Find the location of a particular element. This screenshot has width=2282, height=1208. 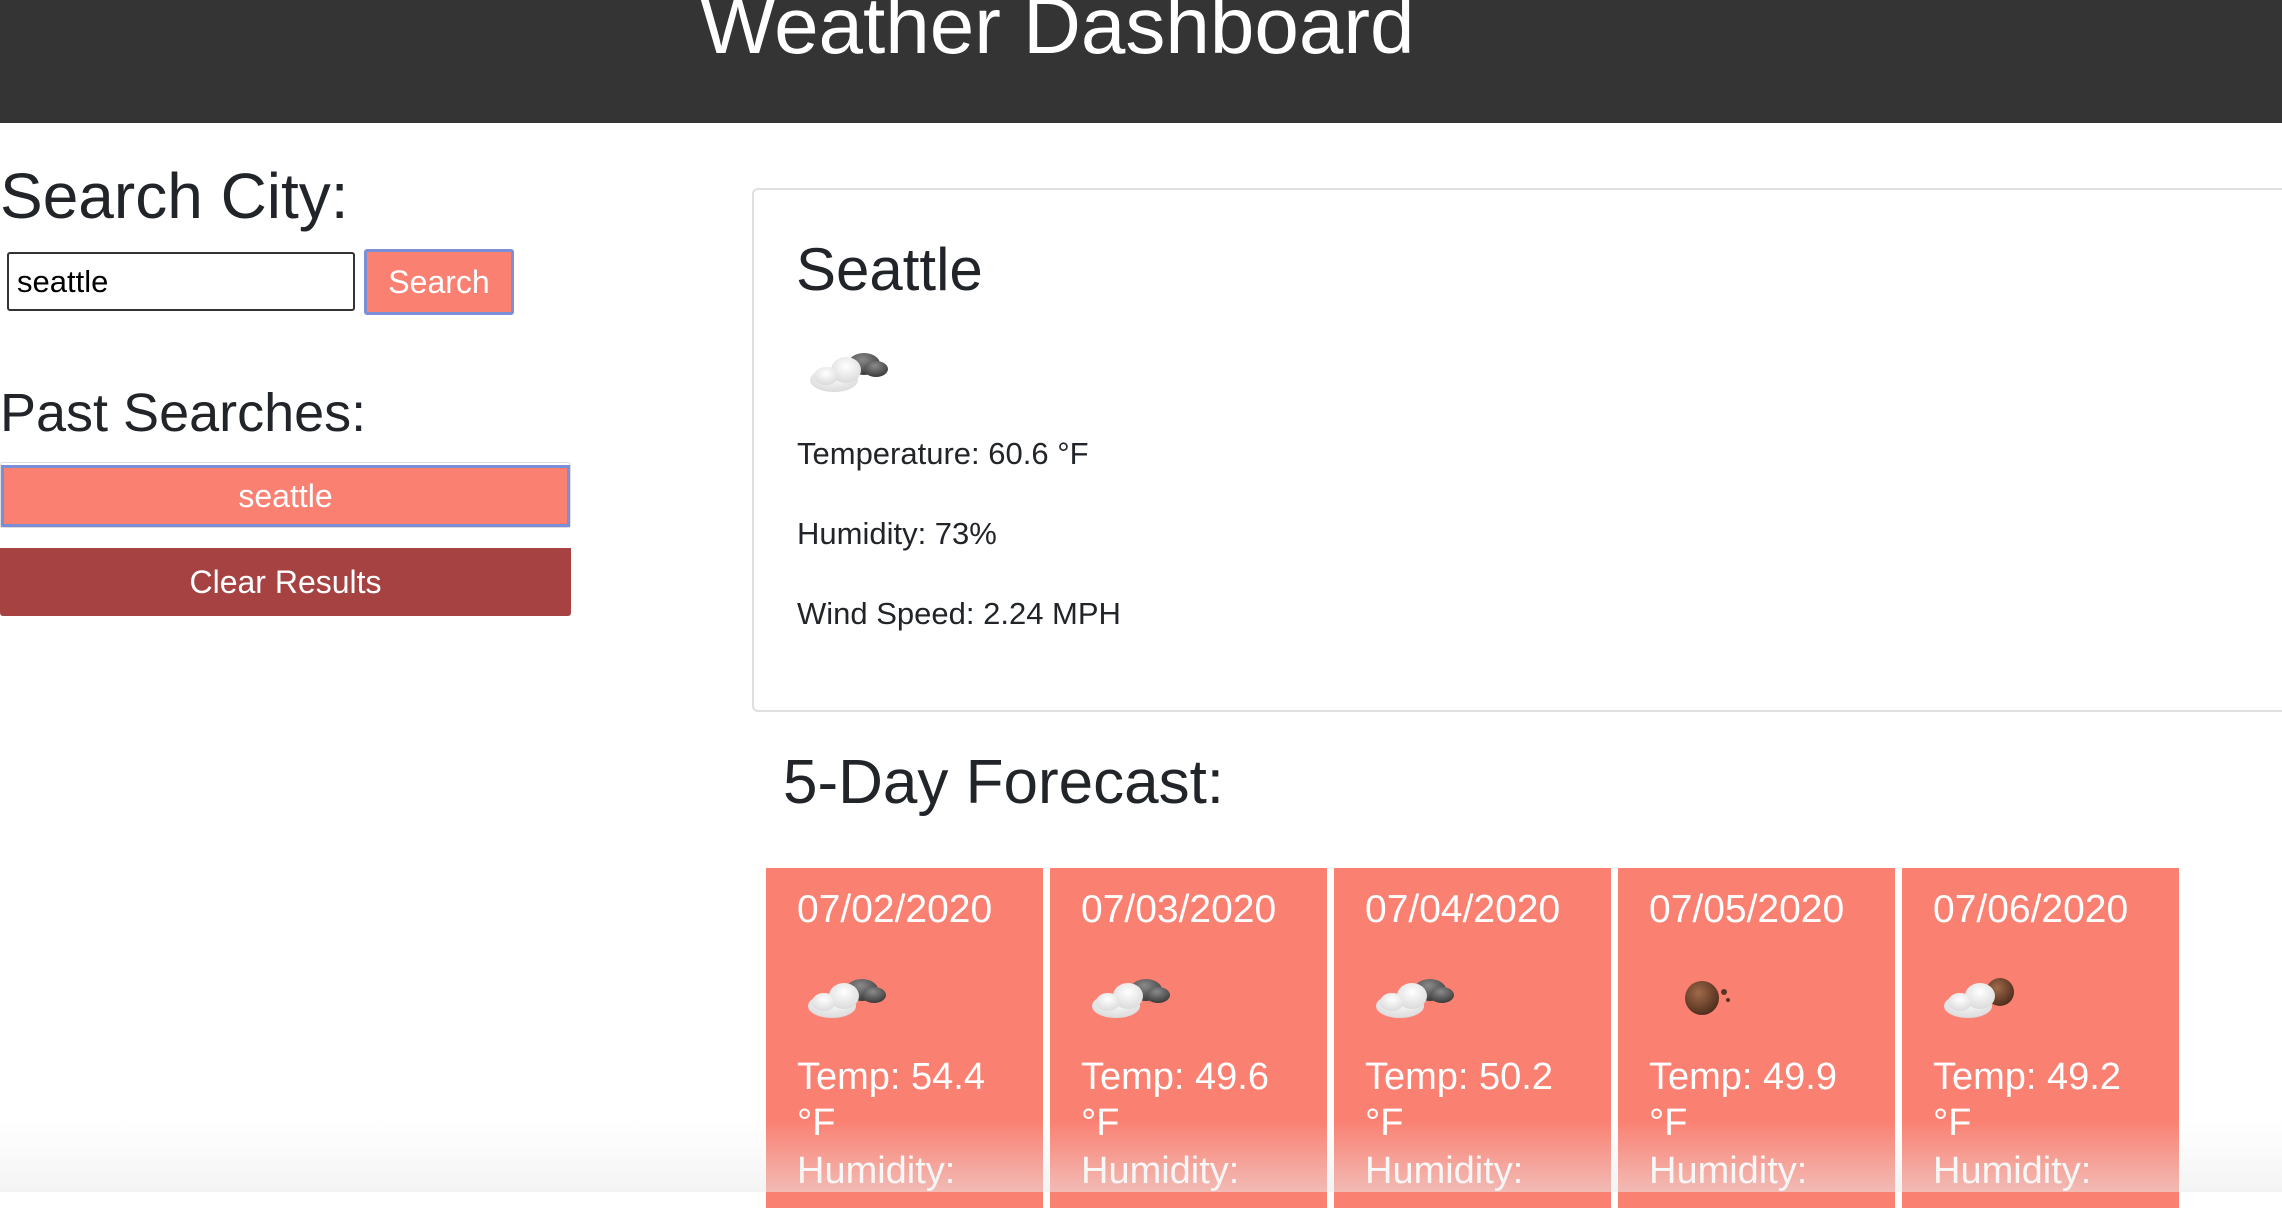

forecast-temp: Temp: 49.6 °F is located at coordinates (1175, 1100).